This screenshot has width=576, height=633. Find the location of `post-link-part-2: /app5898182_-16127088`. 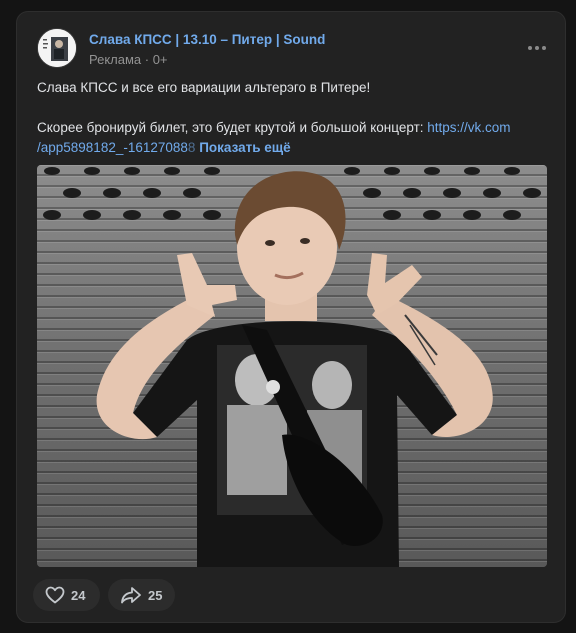

post-link-part-2: /app5898182_-16127088 is located at coordinates (112, 147).